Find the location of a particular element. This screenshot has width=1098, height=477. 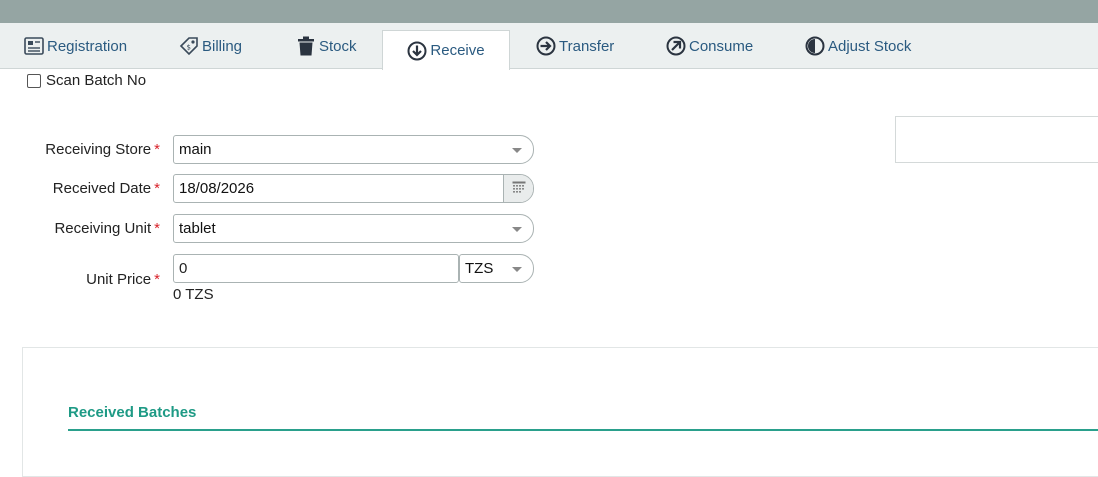

receiving-unit-select: tablet is located at coordinates (353, 228).